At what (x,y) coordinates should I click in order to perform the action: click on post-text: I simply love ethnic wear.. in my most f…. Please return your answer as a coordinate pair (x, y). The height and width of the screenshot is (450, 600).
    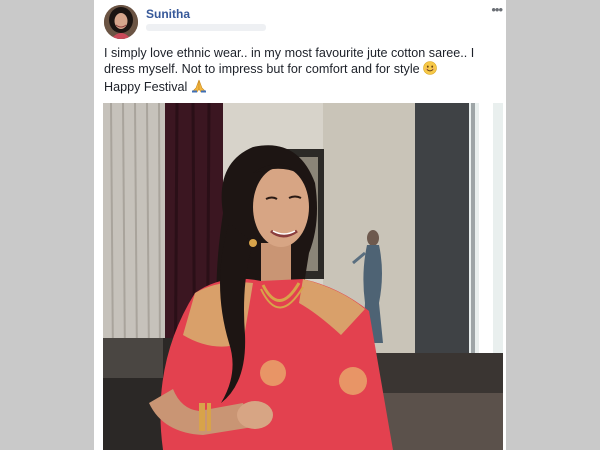
    Looking at the image, I should click on (302, 71).